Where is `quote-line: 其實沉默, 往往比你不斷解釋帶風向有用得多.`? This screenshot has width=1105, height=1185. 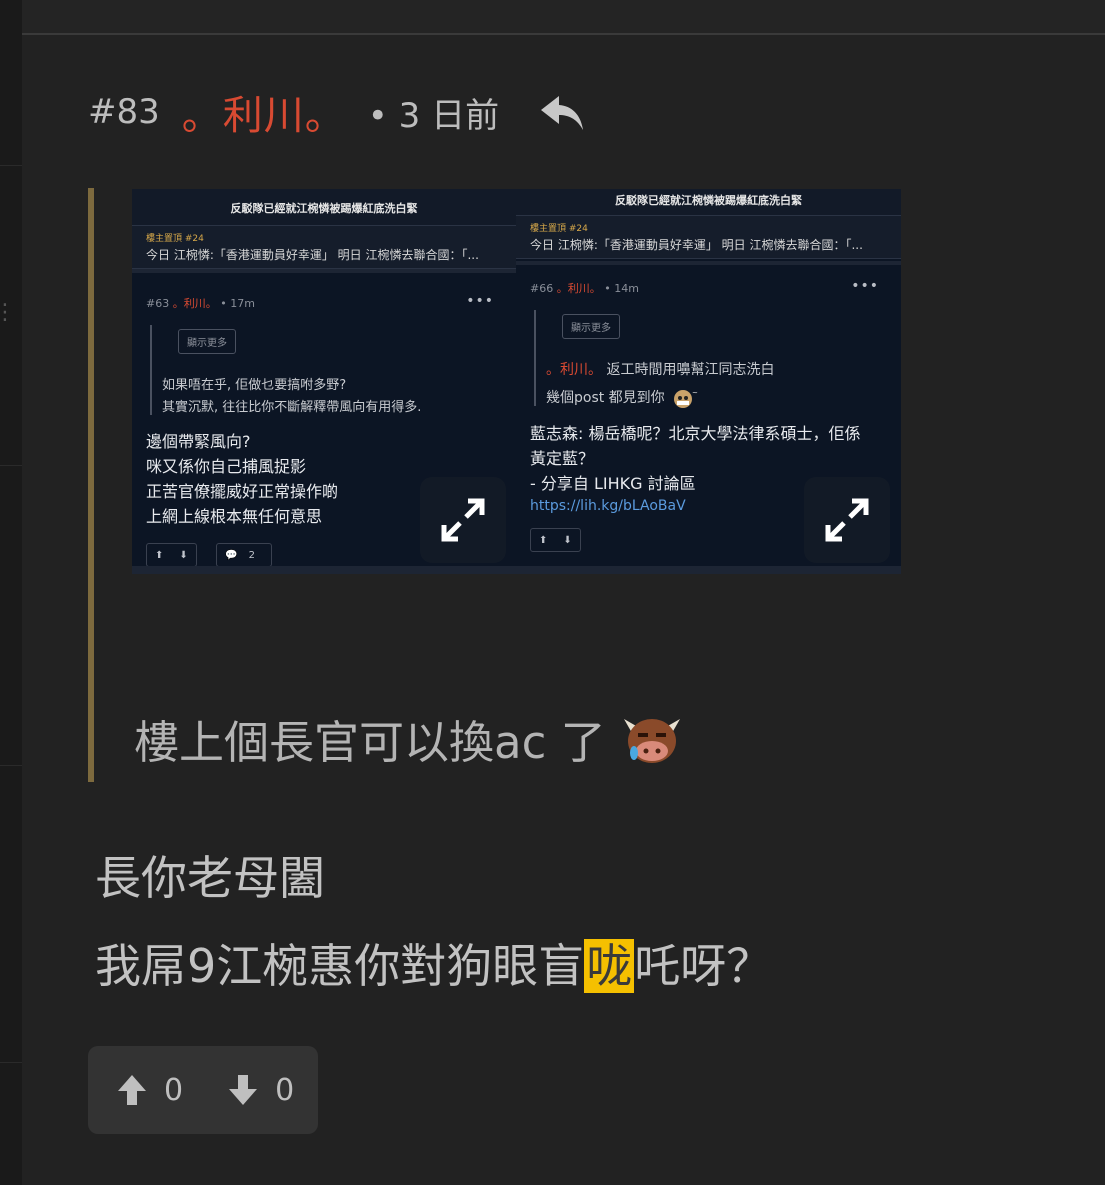
quote-line: 其實沉默, 往往比你不斷解釋帶風向有用得多. is located at coordinates (292, 407).